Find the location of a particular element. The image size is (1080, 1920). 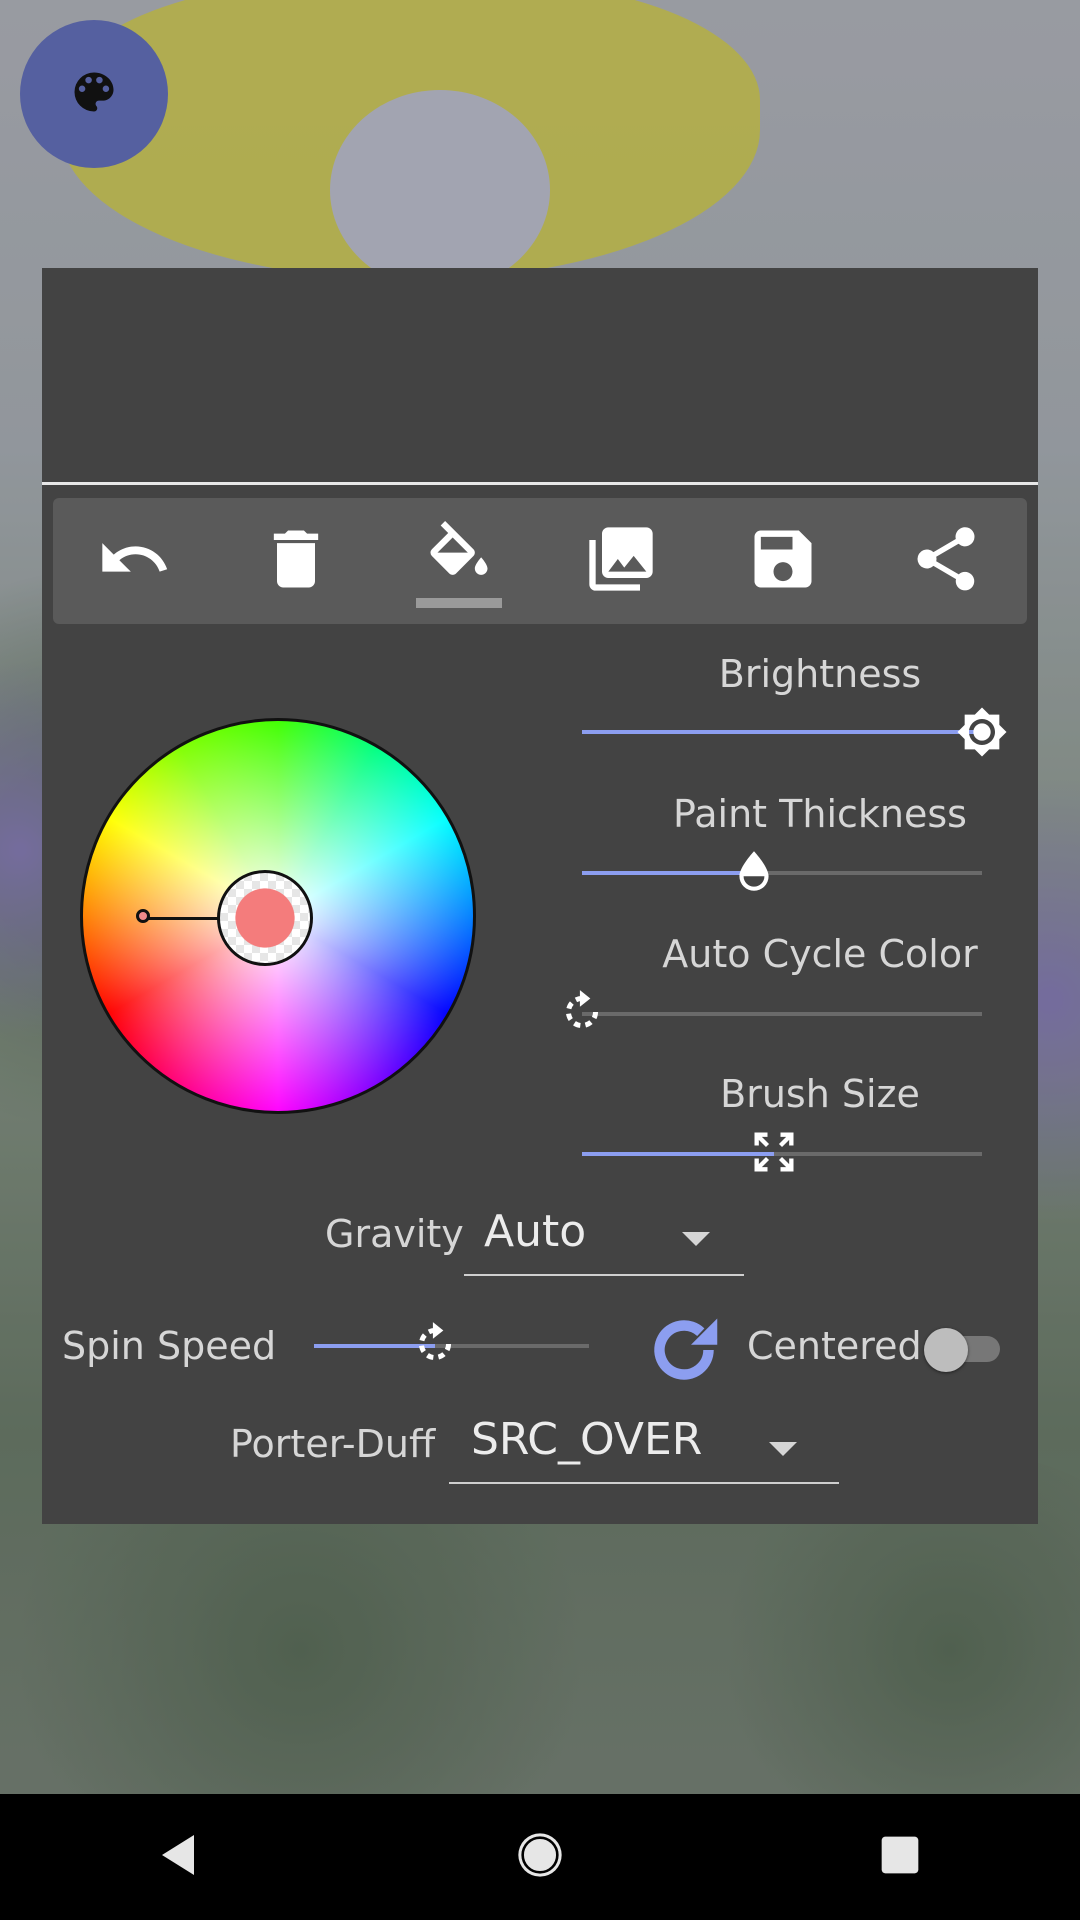

centered-switch-knob is located at coordinates (946, 1350).